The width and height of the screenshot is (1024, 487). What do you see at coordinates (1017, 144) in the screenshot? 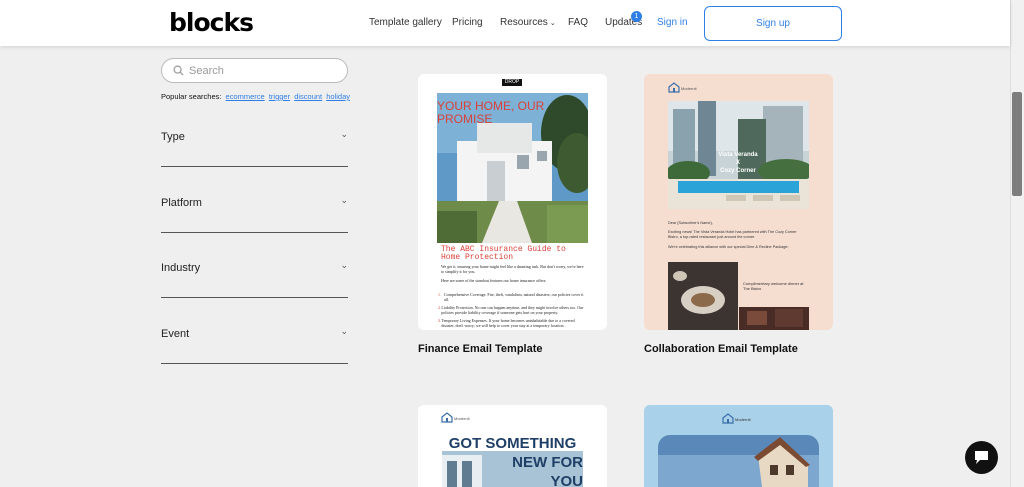
I see `page-scrollbar-thumb` at bounding box center [1017, 144].